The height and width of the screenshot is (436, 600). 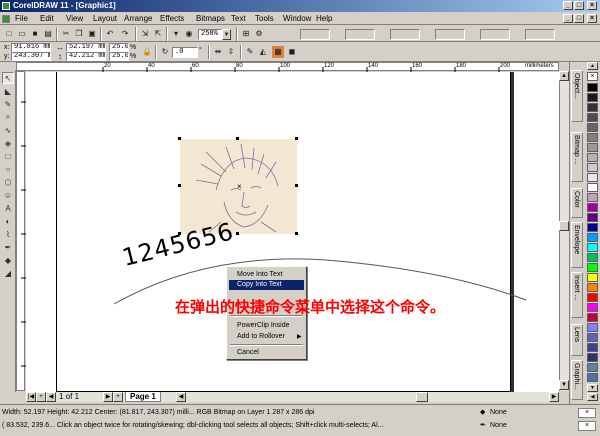 I want to click on menu-item-move-into-text: Move Into Text, so click(x=266, y=275).